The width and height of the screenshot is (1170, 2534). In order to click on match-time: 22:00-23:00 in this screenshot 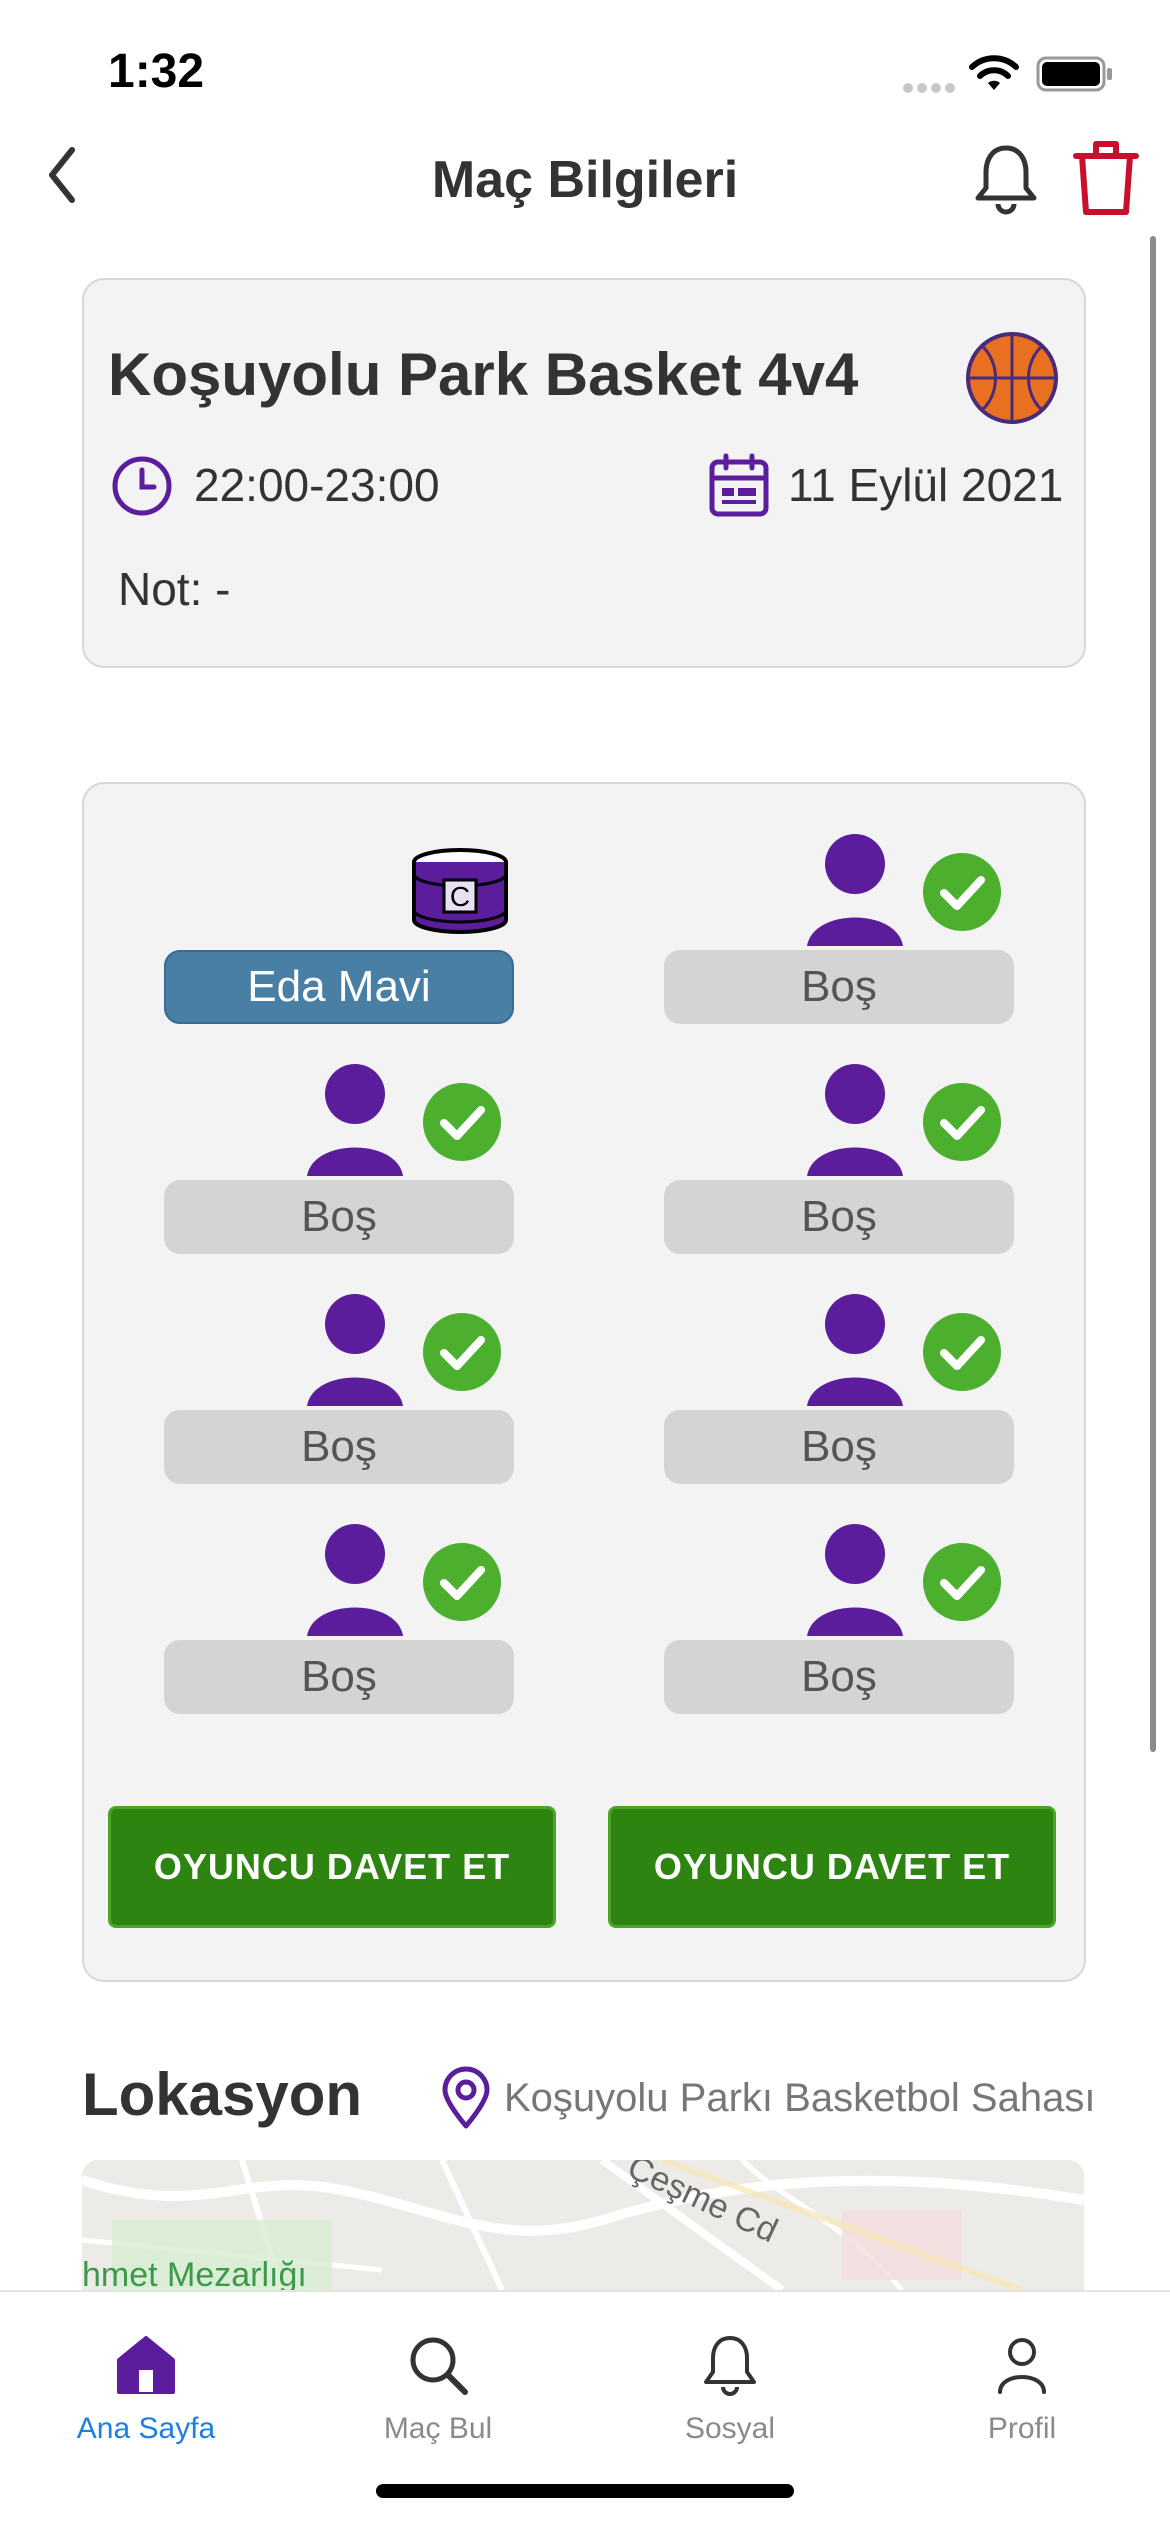, I will do `click(317, 485)`.